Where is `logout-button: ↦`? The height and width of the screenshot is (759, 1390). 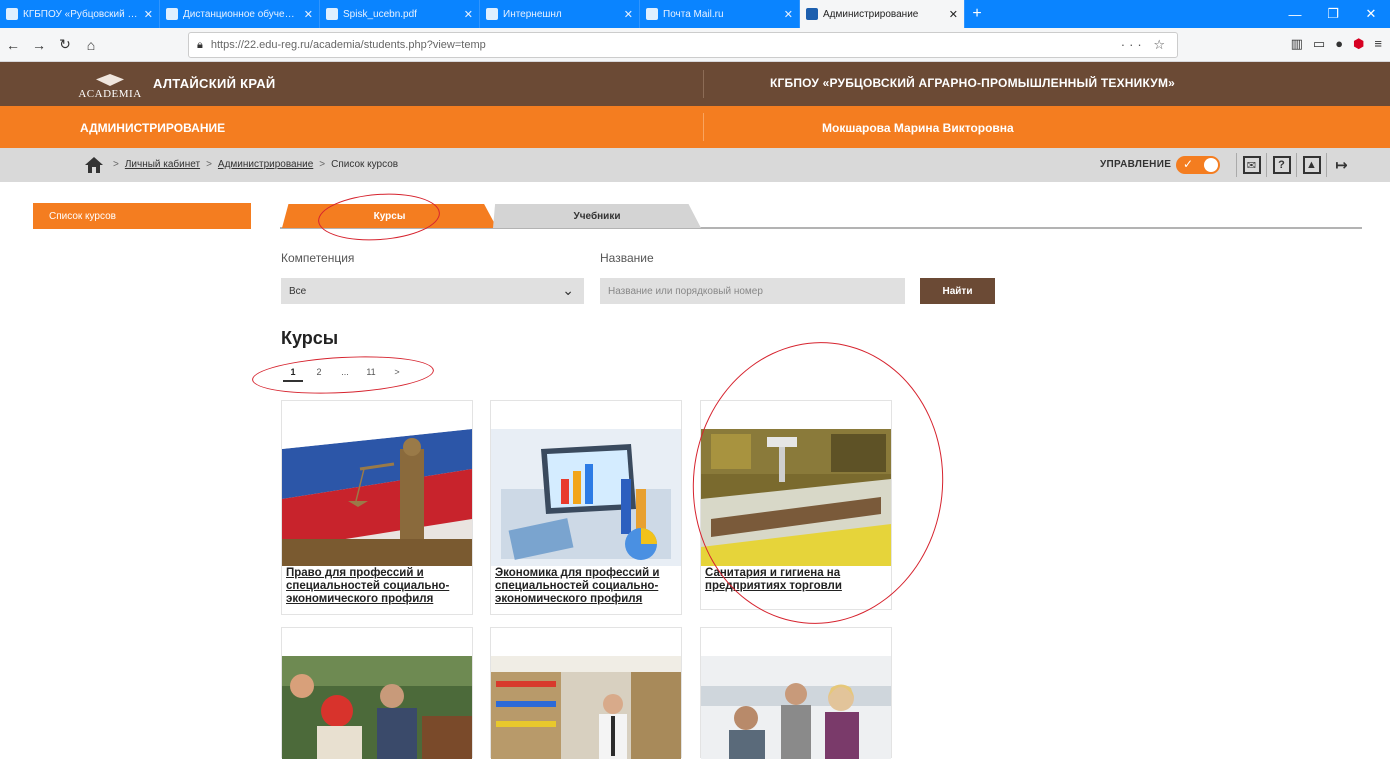
logout-button: ↦ is located at coordinates (1341, 165).